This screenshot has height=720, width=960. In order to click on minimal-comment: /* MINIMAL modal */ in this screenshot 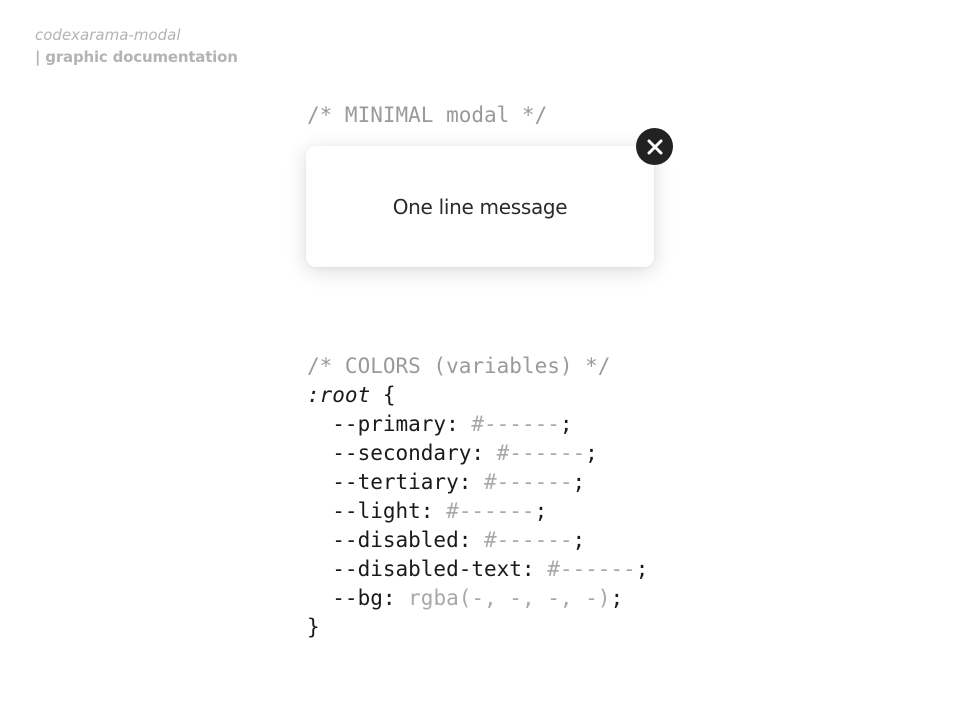, I will do `click(427, 115)`.